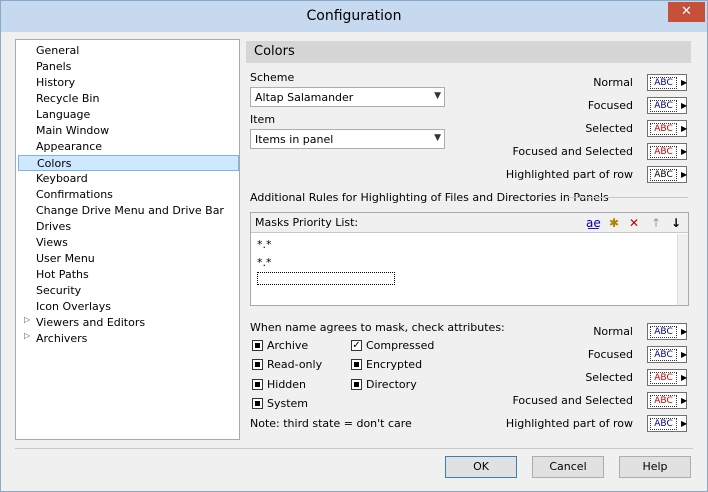 Image resolution: width=708 pixels, height=492 pixels. Describe the element at coordinates (356, 345) in the screenshot. I see `checkbox-compressed: ✓` at that location.